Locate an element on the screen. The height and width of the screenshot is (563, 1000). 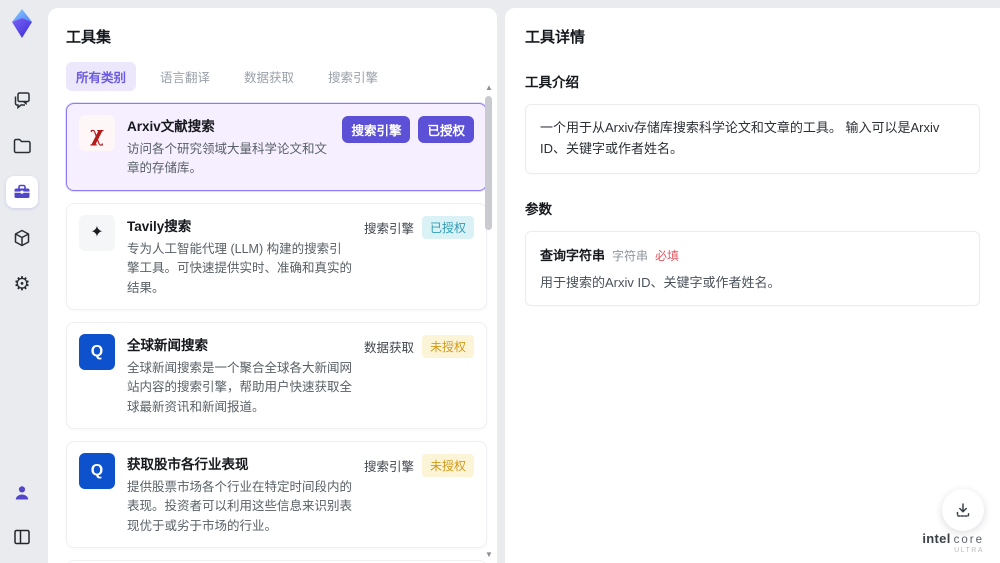
user-icon is located at coordinates (22, 493).